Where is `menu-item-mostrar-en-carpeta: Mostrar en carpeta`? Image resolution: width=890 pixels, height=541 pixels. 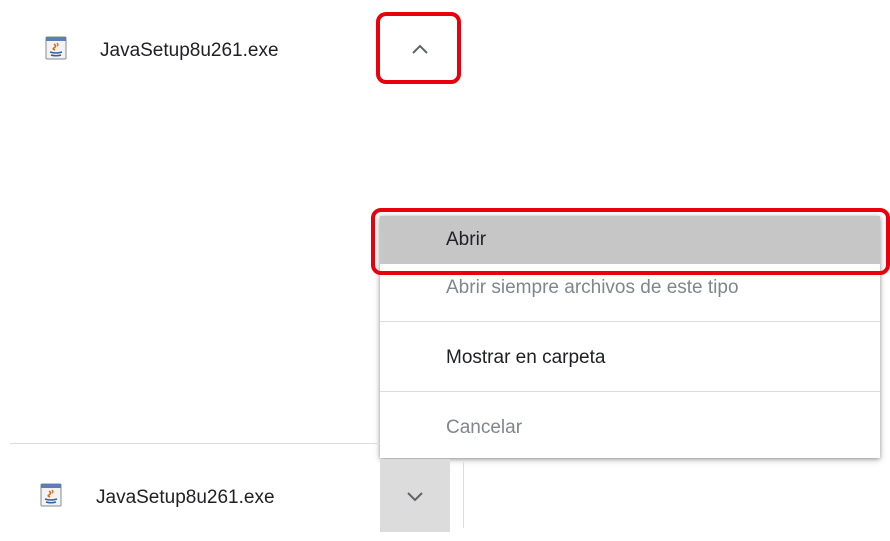
menu-item-mostrar-en-carpeta: Mostrar en carpeta is located at coordinates (630, 358).